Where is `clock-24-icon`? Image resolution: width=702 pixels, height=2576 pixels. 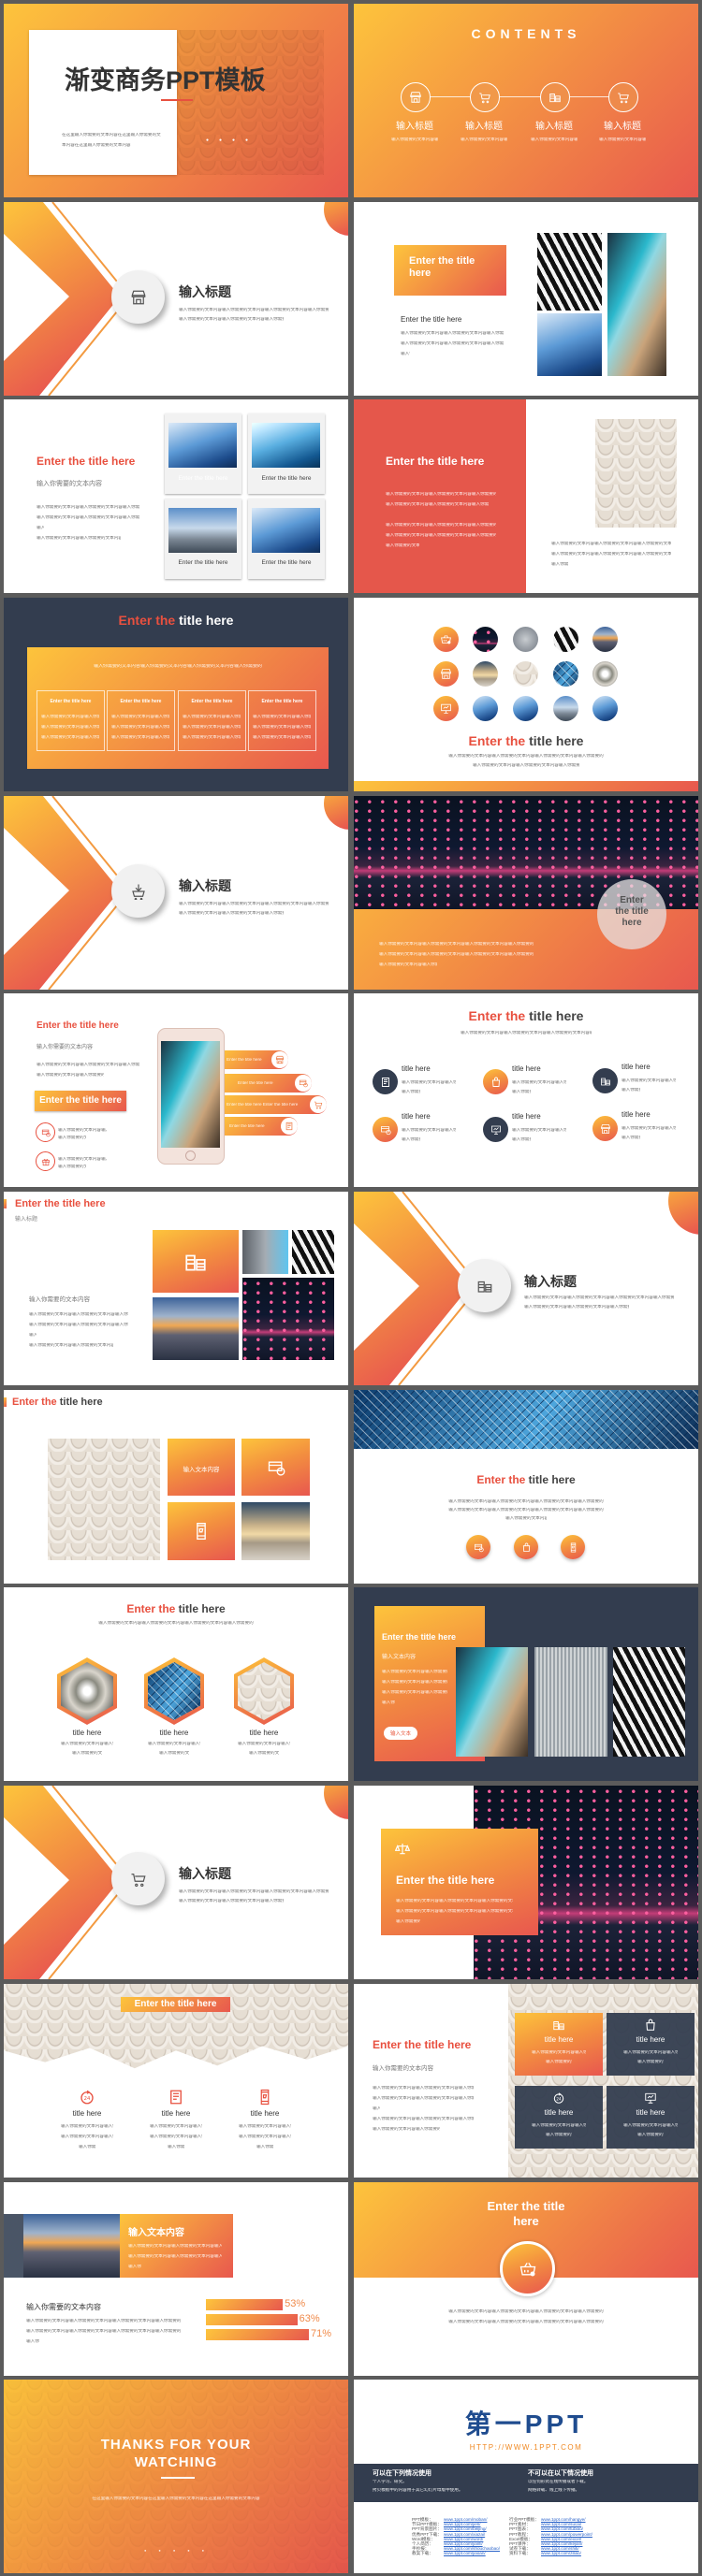 clock-24-icon is located at coordinates (558, 2098).